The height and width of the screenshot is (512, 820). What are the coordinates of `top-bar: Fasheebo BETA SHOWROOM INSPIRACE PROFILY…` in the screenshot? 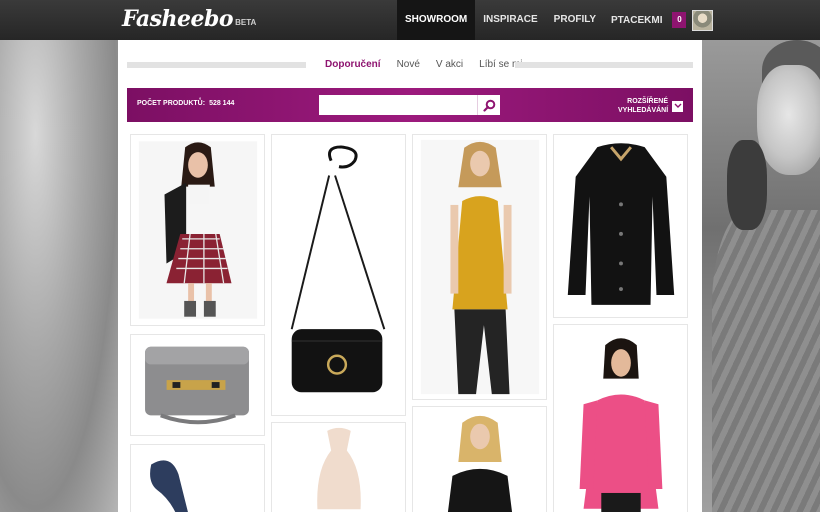 It's located at (410, 20).